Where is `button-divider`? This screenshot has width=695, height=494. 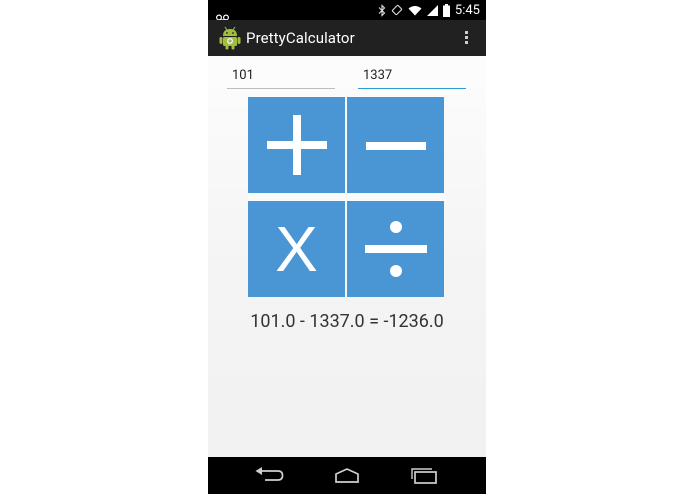
button-divider is located at coordinates (347, 197).